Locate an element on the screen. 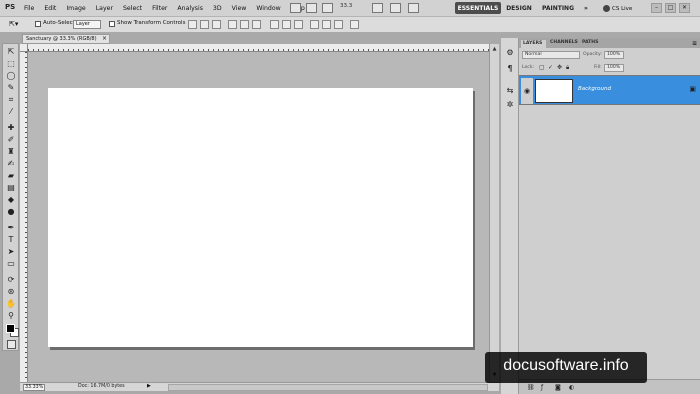  screen-mode-icon is located at coordinates (413, 8).